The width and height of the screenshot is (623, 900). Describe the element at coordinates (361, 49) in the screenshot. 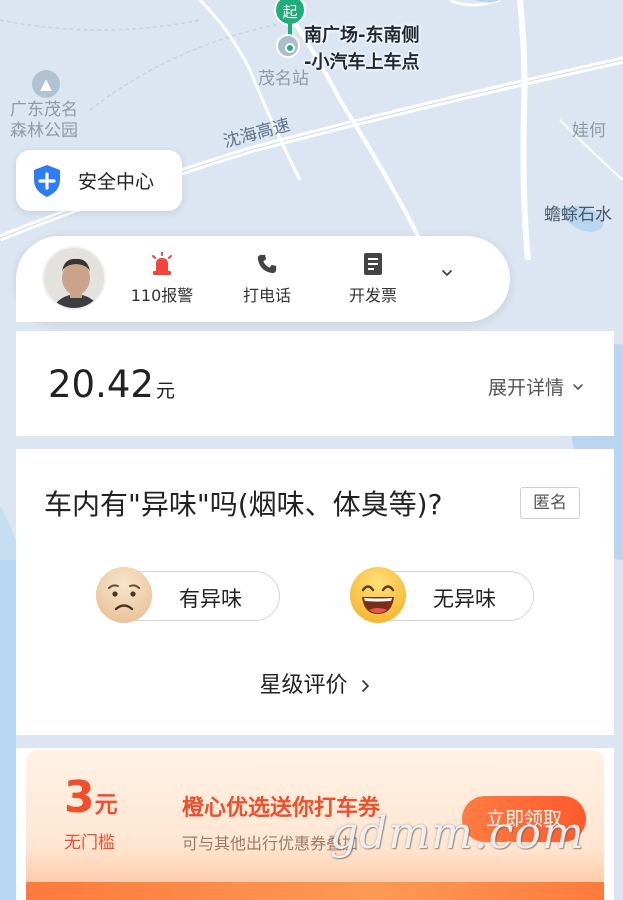

I see `pickup-point-label: 南广场-东南侧 -小汽车上车点` at that location.